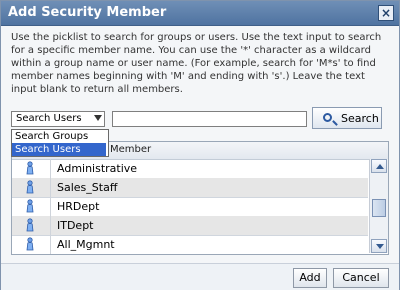 This screenshot has width=400, height=290. I want to click on member-name: ITDept, so click(75, 225).